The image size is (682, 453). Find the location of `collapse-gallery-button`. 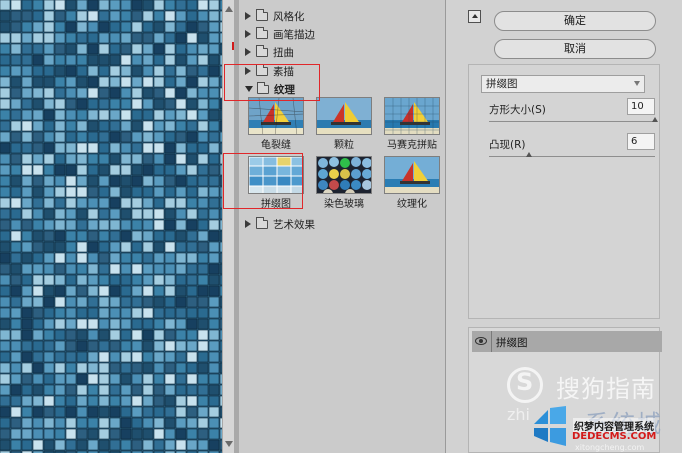

collapse-gallery-button is located at coordinates (474, 16).